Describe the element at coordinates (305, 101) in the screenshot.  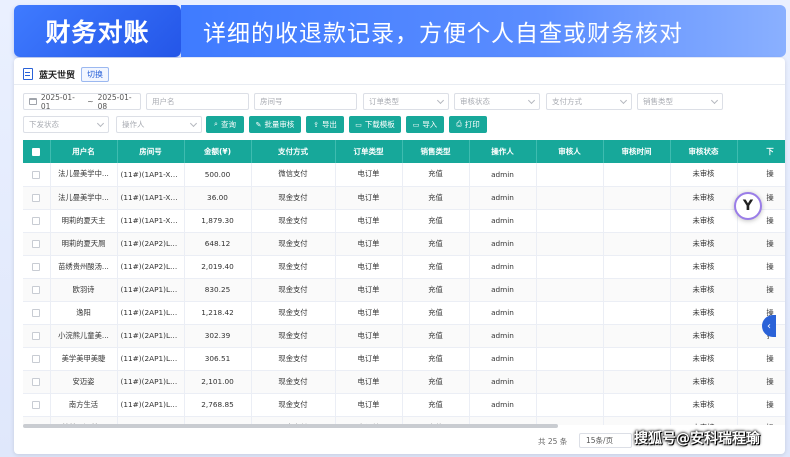
I see `room-input: 房间号` at that location.